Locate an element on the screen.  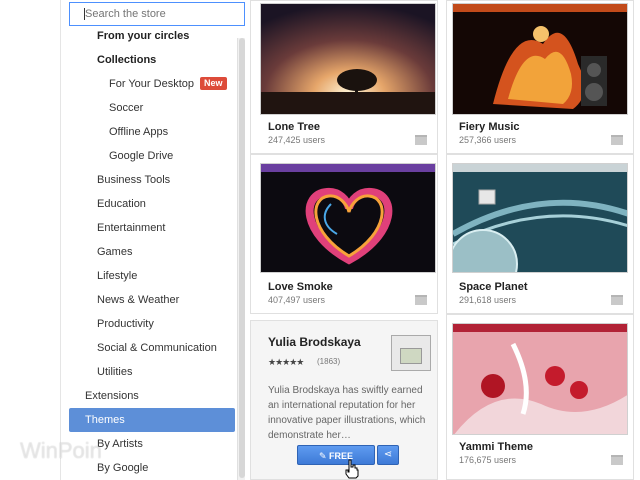
sidebar-scrollbar is located at coordinates (241, 259).